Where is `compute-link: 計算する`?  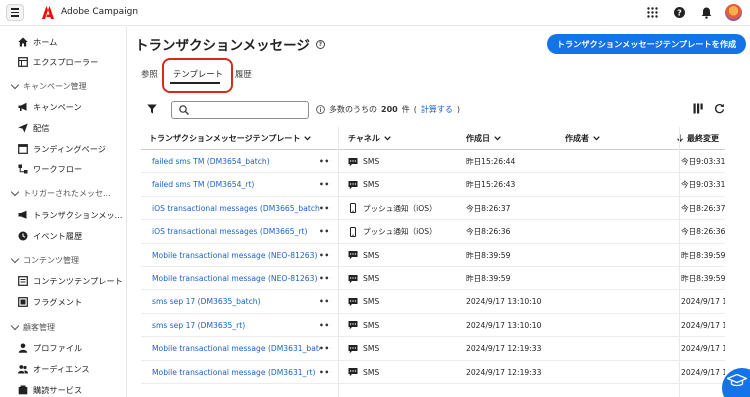 compute-link: 計算する is located at coordinates (437, 109).